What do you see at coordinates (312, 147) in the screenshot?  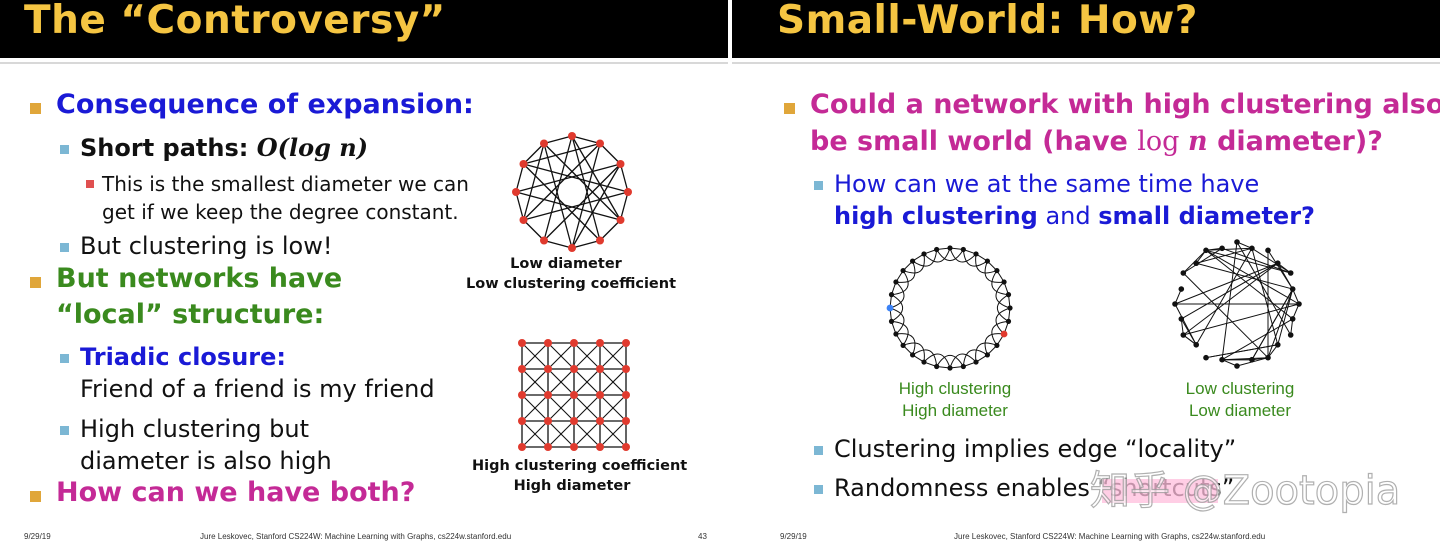 I see `big-o-formula: O(log n)` at bounding box center [312, 147].